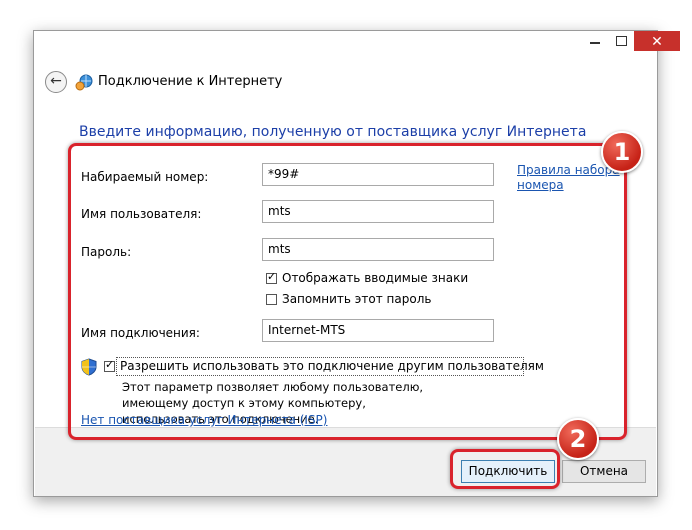 The image size is (692, 530). I want to click on annotation-badge-1: 1, so click(622, 152).